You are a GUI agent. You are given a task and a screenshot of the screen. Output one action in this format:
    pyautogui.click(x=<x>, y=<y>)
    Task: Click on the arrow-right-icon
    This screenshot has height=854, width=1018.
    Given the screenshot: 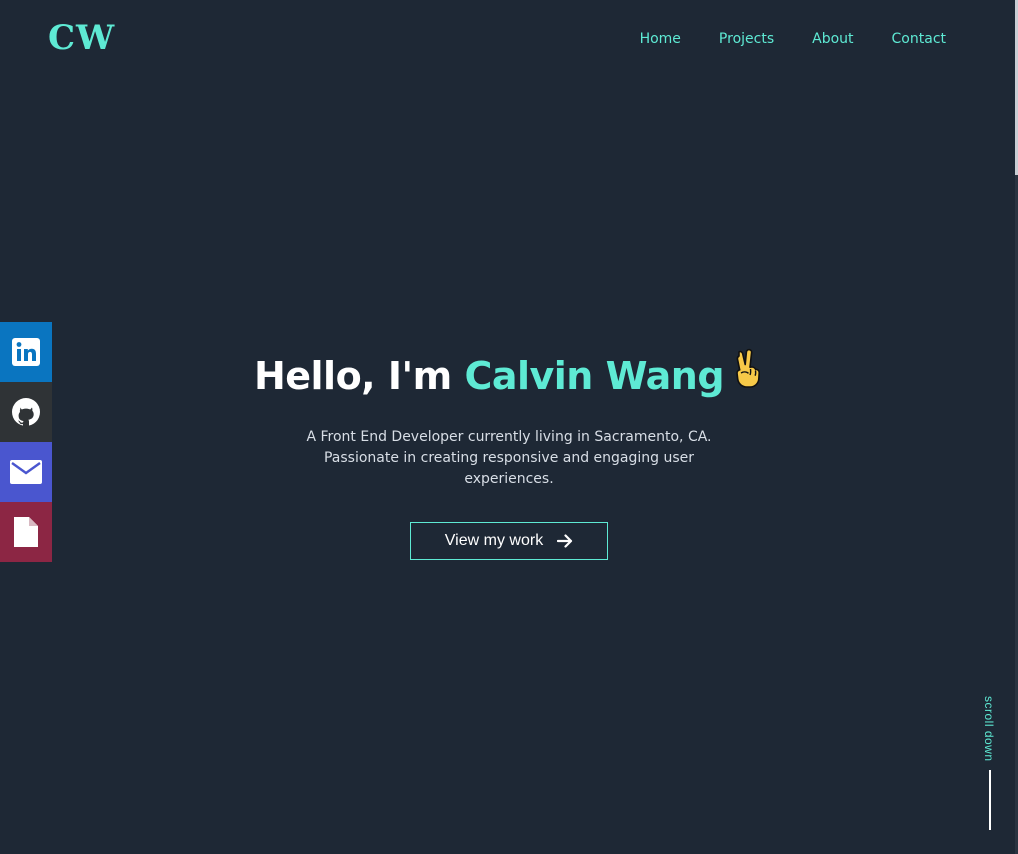 What is the action you would take?
    pyautogui.click(x=565, y=540)
    